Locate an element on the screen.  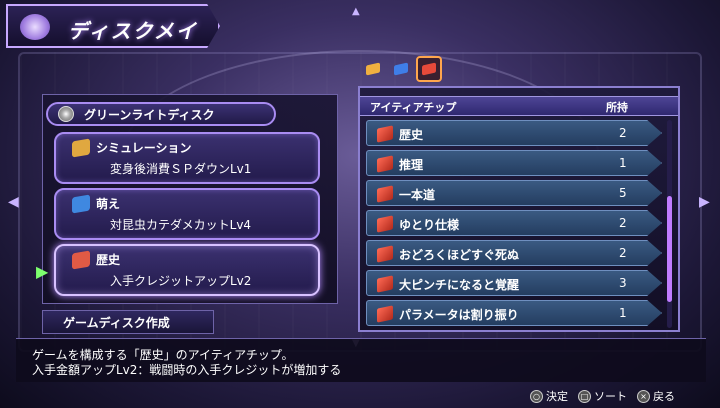
chip-list-scroll-thumb is located at coordinates (669, 249).